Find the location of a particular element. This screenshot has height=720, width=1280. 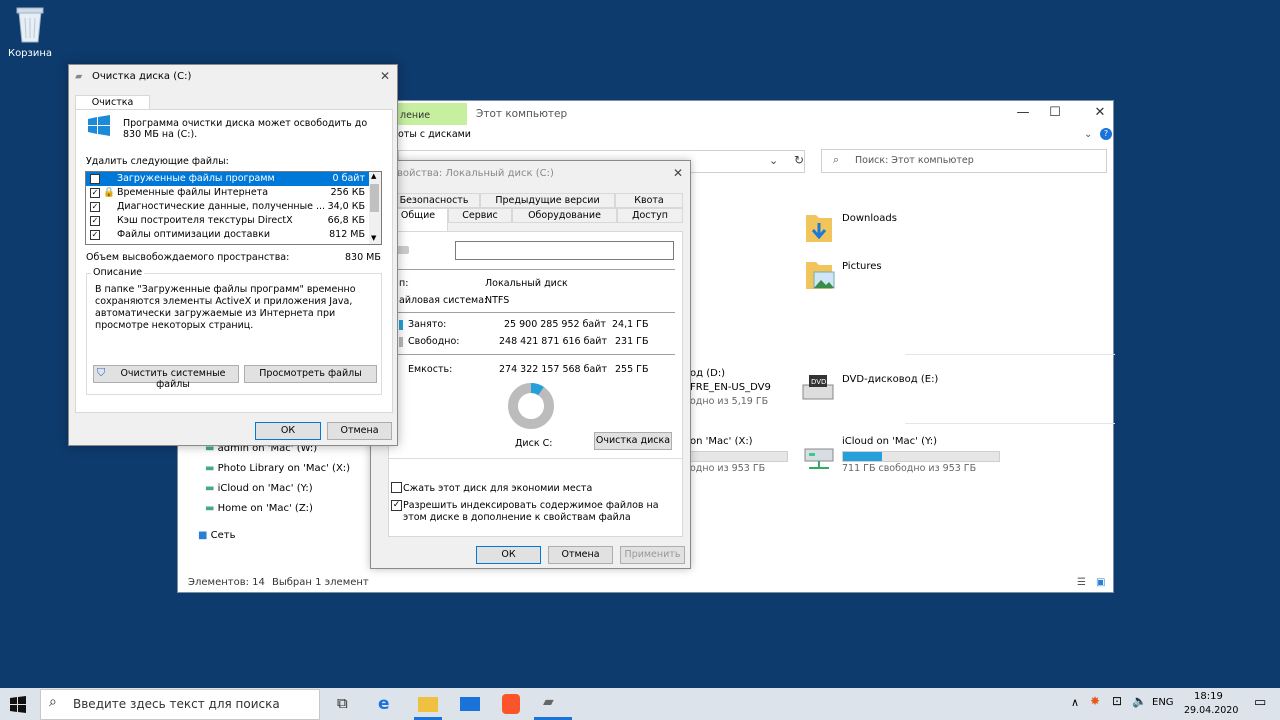

chevron-up-icon: ∧ is located at coordinates (1075, 702).